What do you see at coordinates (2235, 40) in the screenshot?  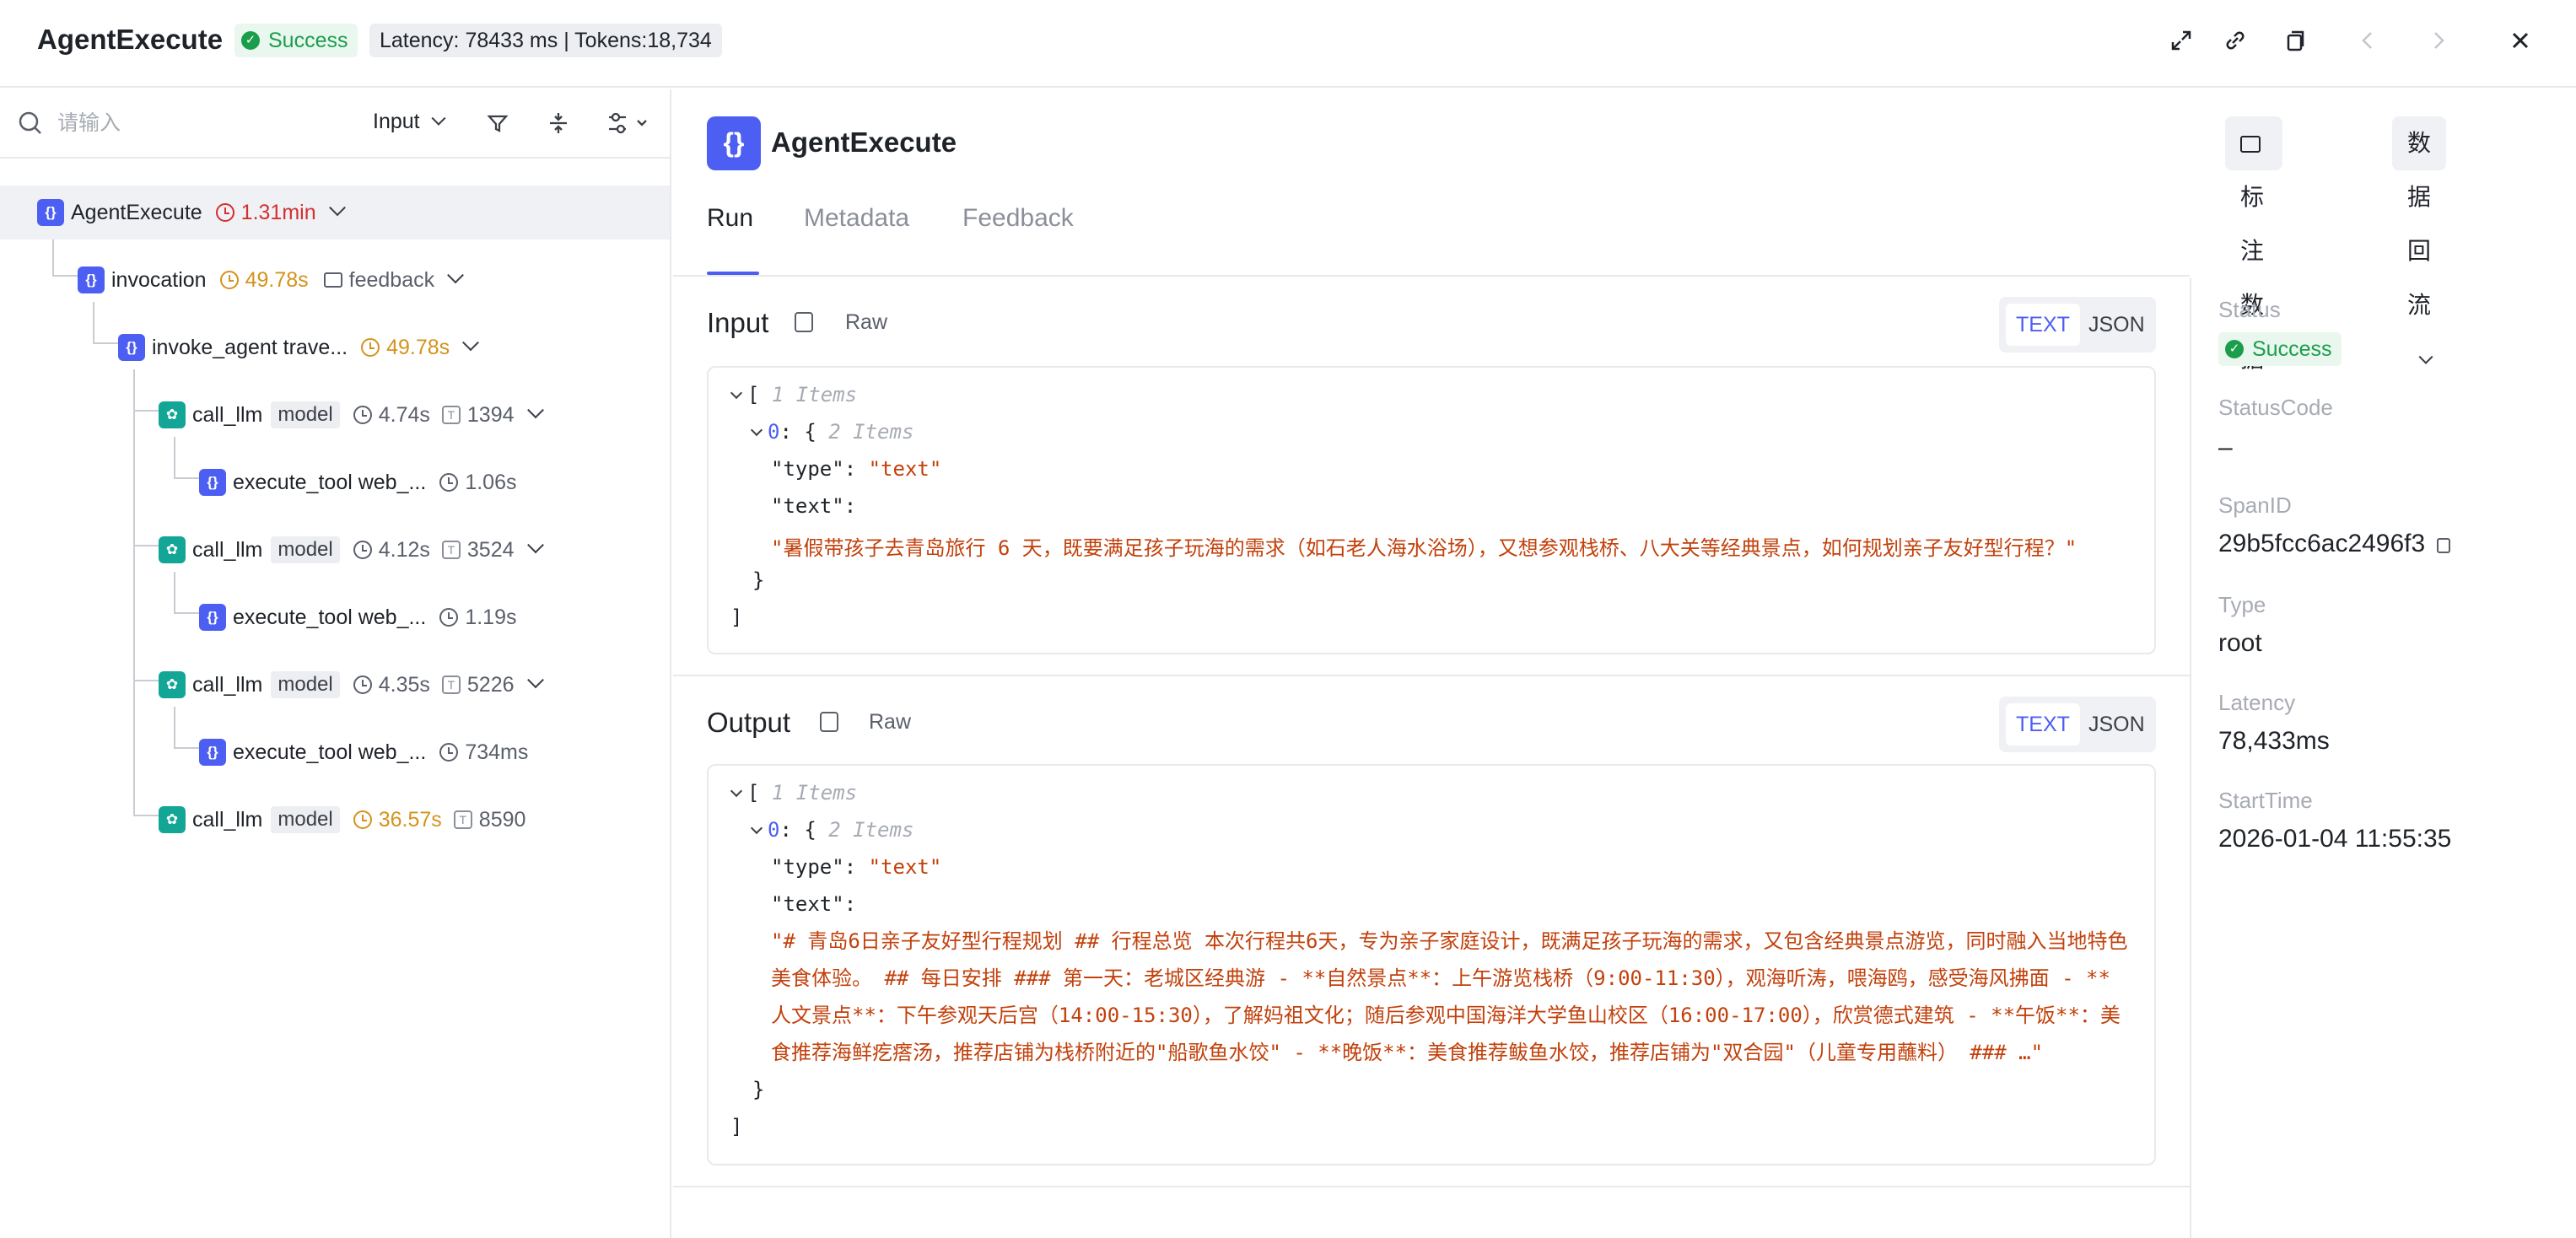 I see `link-icon` at bounding box center [2235, 40].